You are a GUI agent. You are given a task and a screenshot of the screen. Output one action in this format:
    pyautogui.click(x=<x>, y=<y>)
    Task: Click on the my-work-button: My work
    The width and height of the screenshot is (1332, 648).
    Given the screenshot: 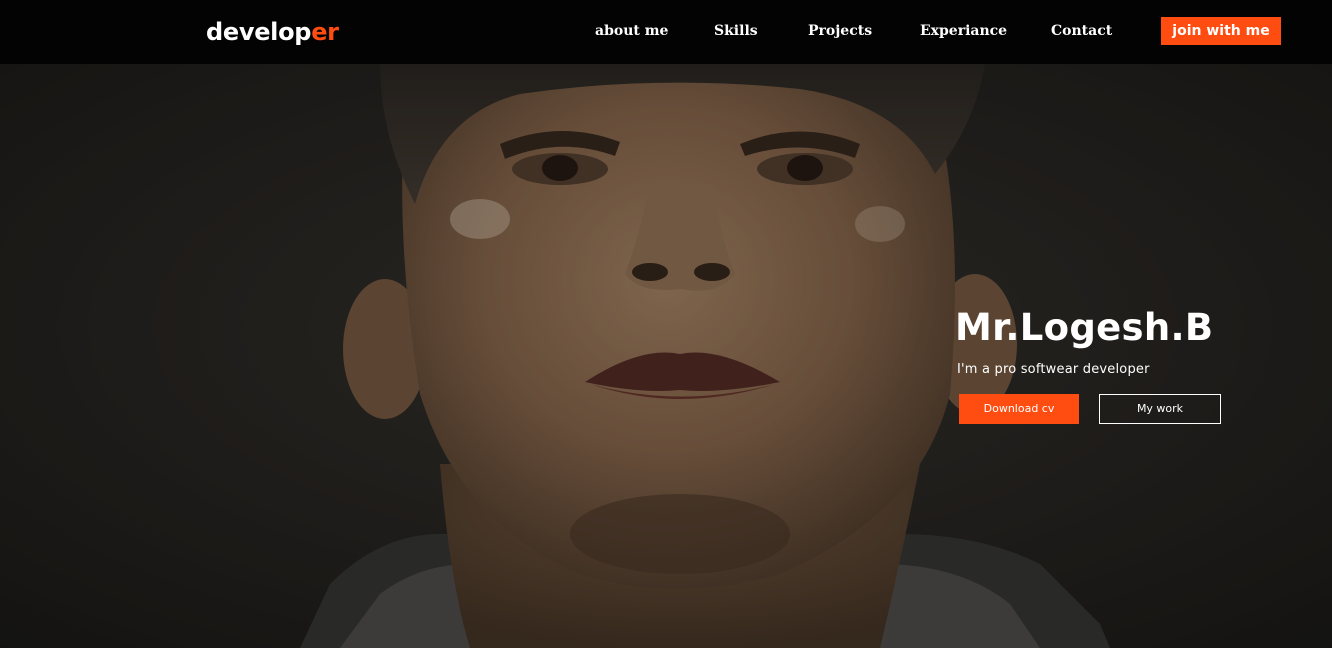 What is the action you would take?
    pyautogui.click(x=1160, y=409)
    